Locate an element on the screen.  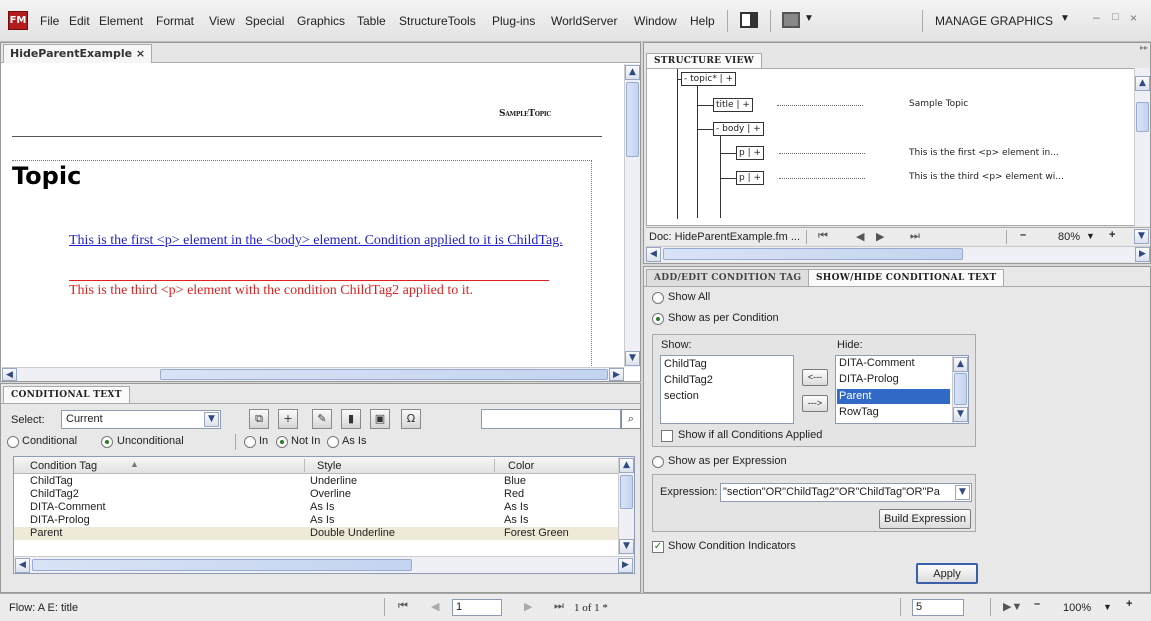
show-list: ChildTag ChildTag2 section is located at coordinates (727, 389).